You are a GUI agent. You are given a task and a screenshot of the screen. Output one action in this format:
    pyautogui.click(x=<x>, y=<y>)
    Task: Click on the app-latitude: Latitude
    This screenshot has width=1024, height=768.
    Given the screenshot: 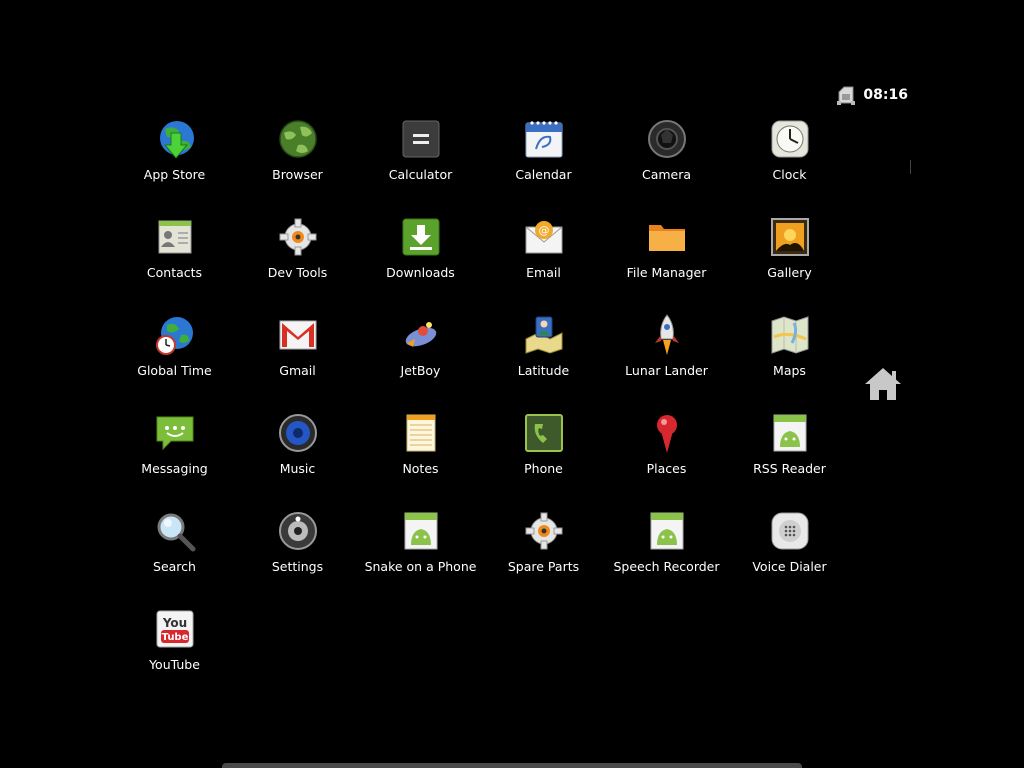 What is the action you would take?
    pyautogui.click(x=543, y=361)
    